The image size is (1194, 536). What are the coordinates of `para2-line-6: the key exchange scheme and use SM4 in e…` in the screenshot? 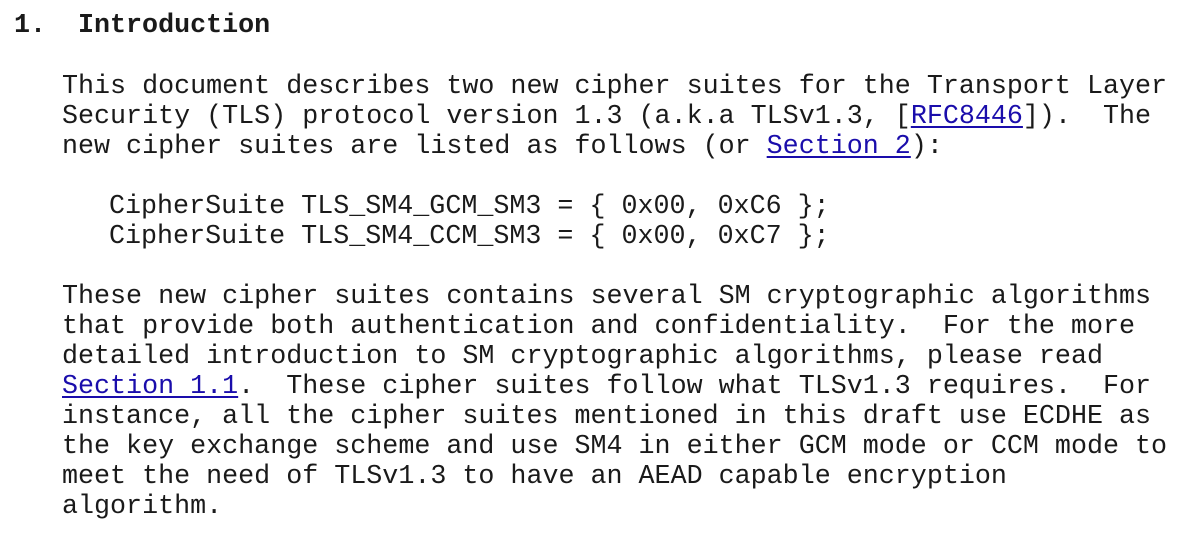 It's located at (615, 447).